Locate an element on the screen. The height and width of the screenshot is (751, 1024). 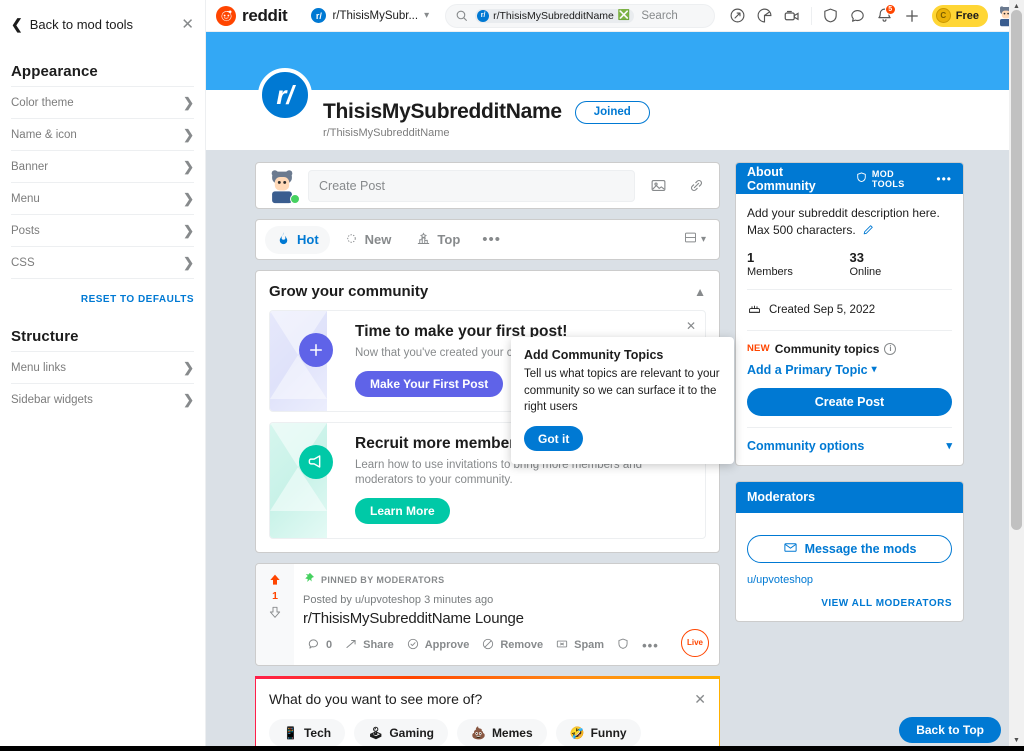
post-share-button: Share is located at coordinates (369, 645).